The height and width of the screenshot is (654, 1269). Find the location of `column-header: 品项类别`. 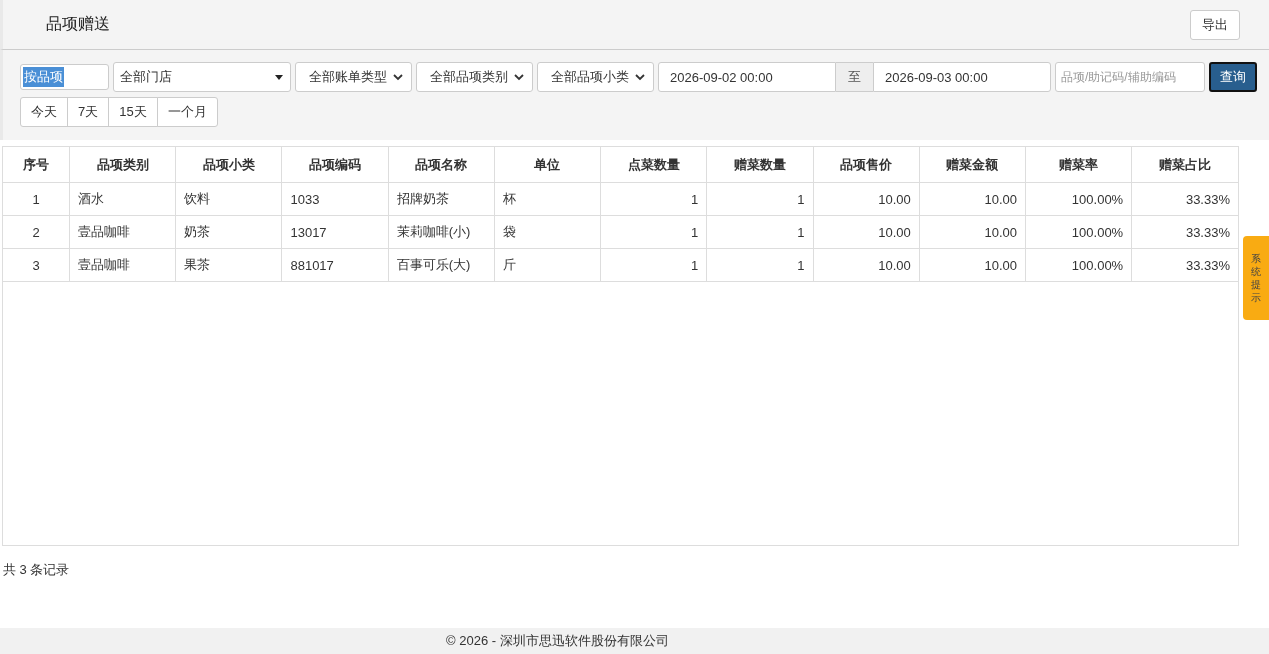

column-header: 品项类别 is located at coordinates (122, 165).